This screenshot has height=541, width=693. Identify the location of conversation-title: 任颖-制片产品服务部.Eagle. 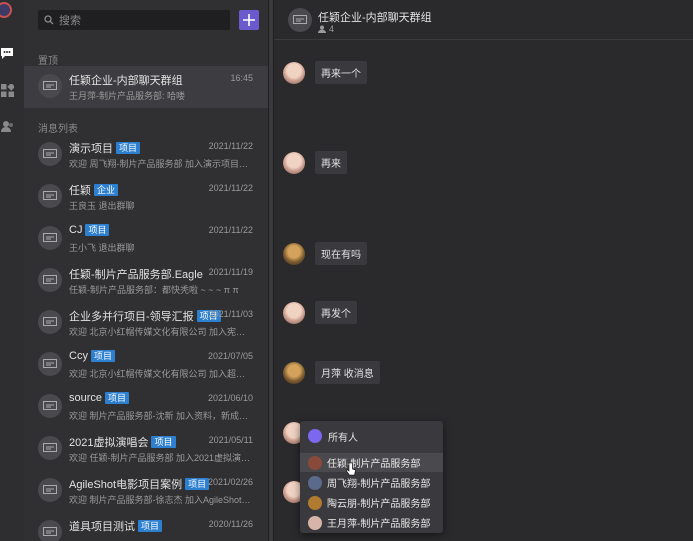
(136, 275).